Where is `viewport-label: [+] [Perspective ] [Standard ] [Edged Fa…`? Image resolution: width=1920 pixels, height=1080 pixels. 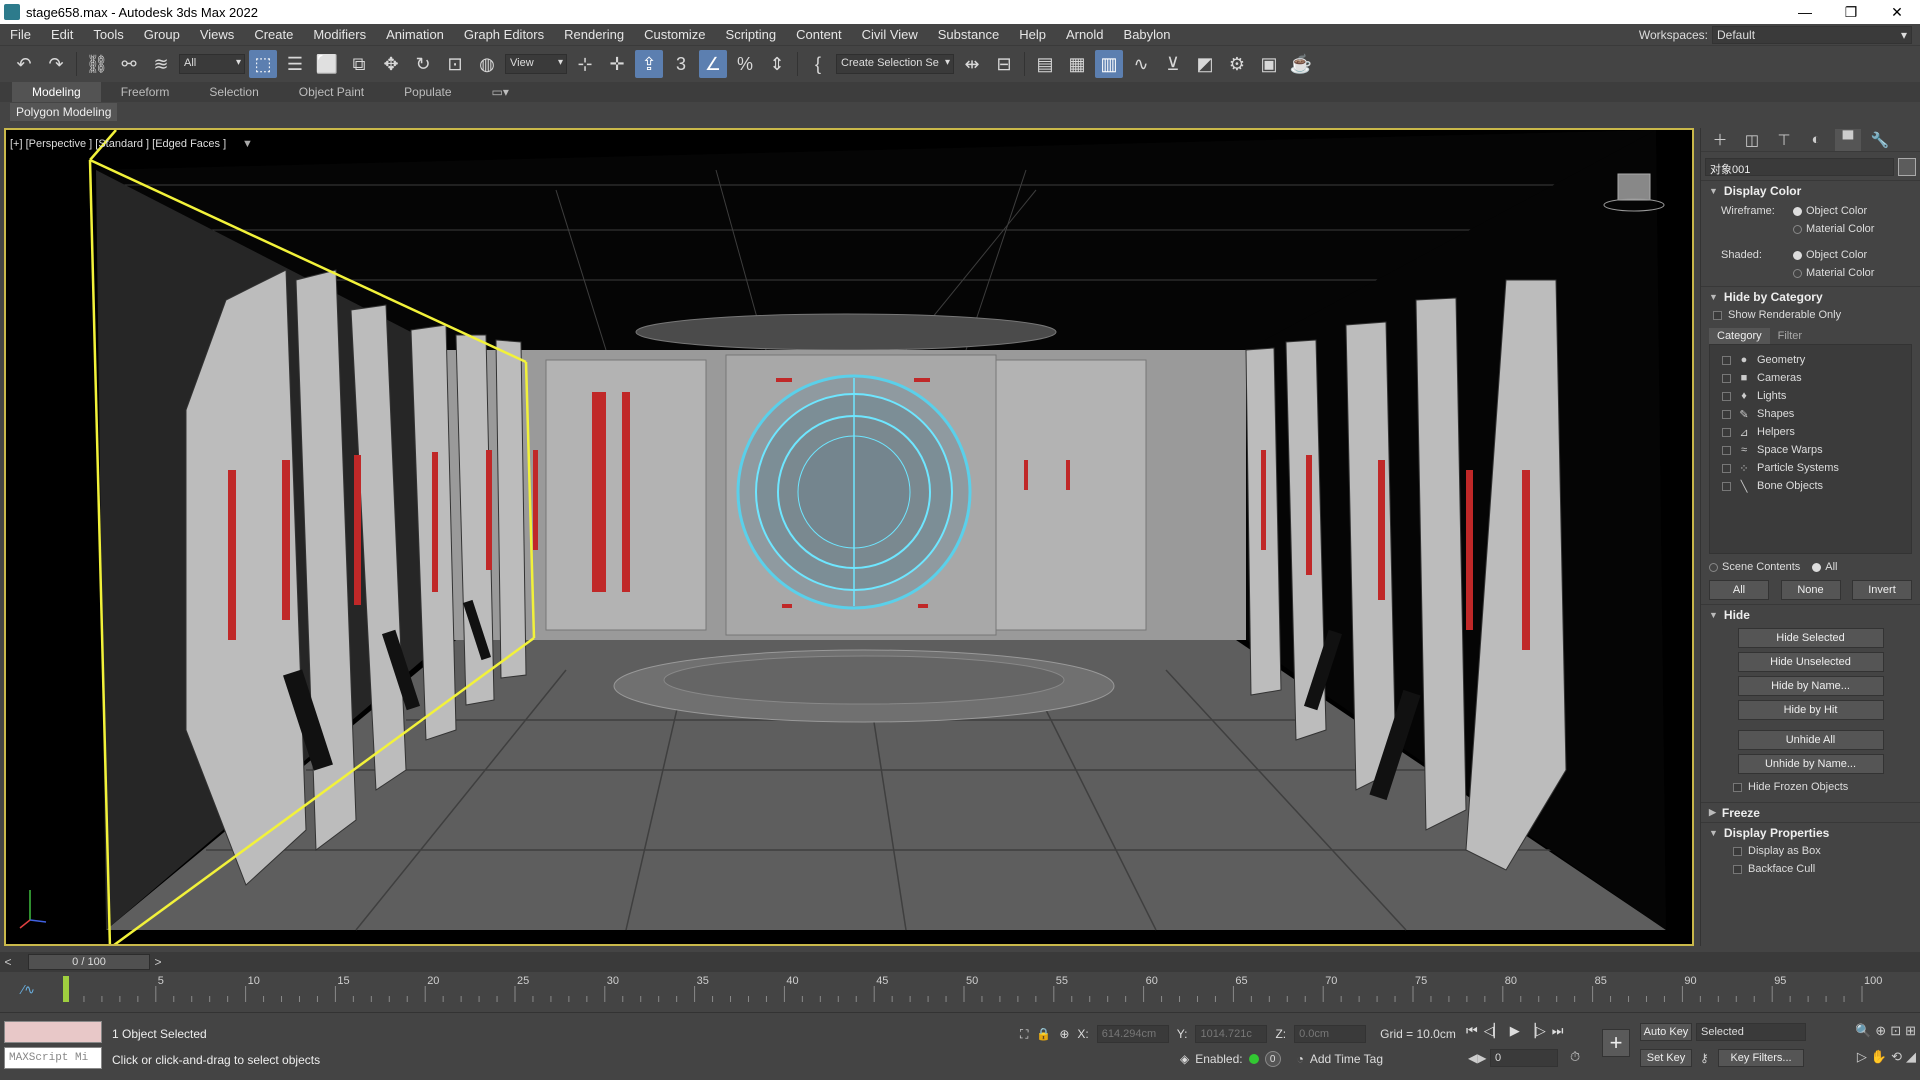
viewport-label: [+] [Perspective ] [Standard ] [Edged Fa… is located at coordinates (118, 144).